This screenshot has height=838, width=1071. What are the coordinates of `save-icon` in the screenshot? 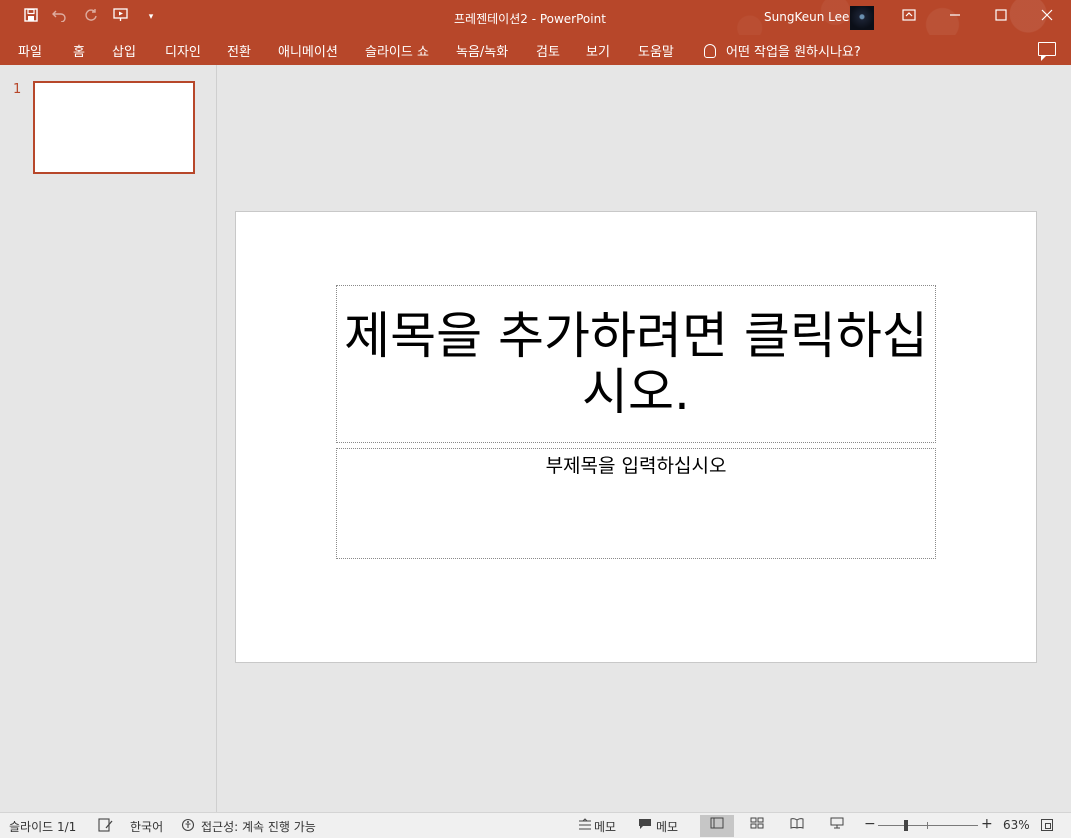 It's located at (31, 17).